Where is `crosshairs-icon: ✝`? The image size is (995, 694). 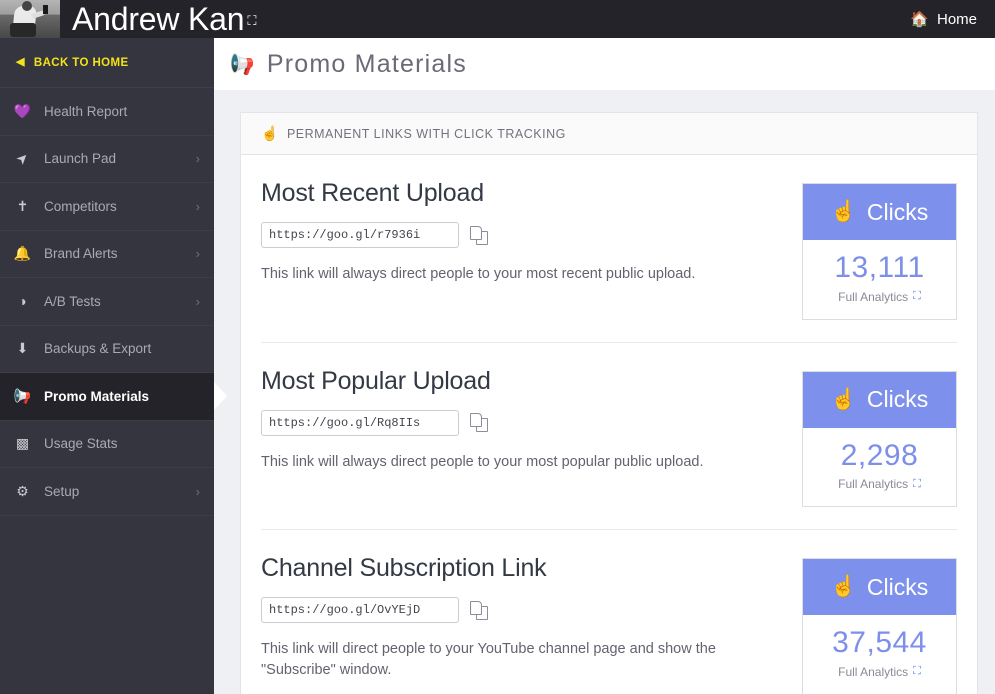 crosshairs-icon: ✝ is located at coordinates (22, 205).